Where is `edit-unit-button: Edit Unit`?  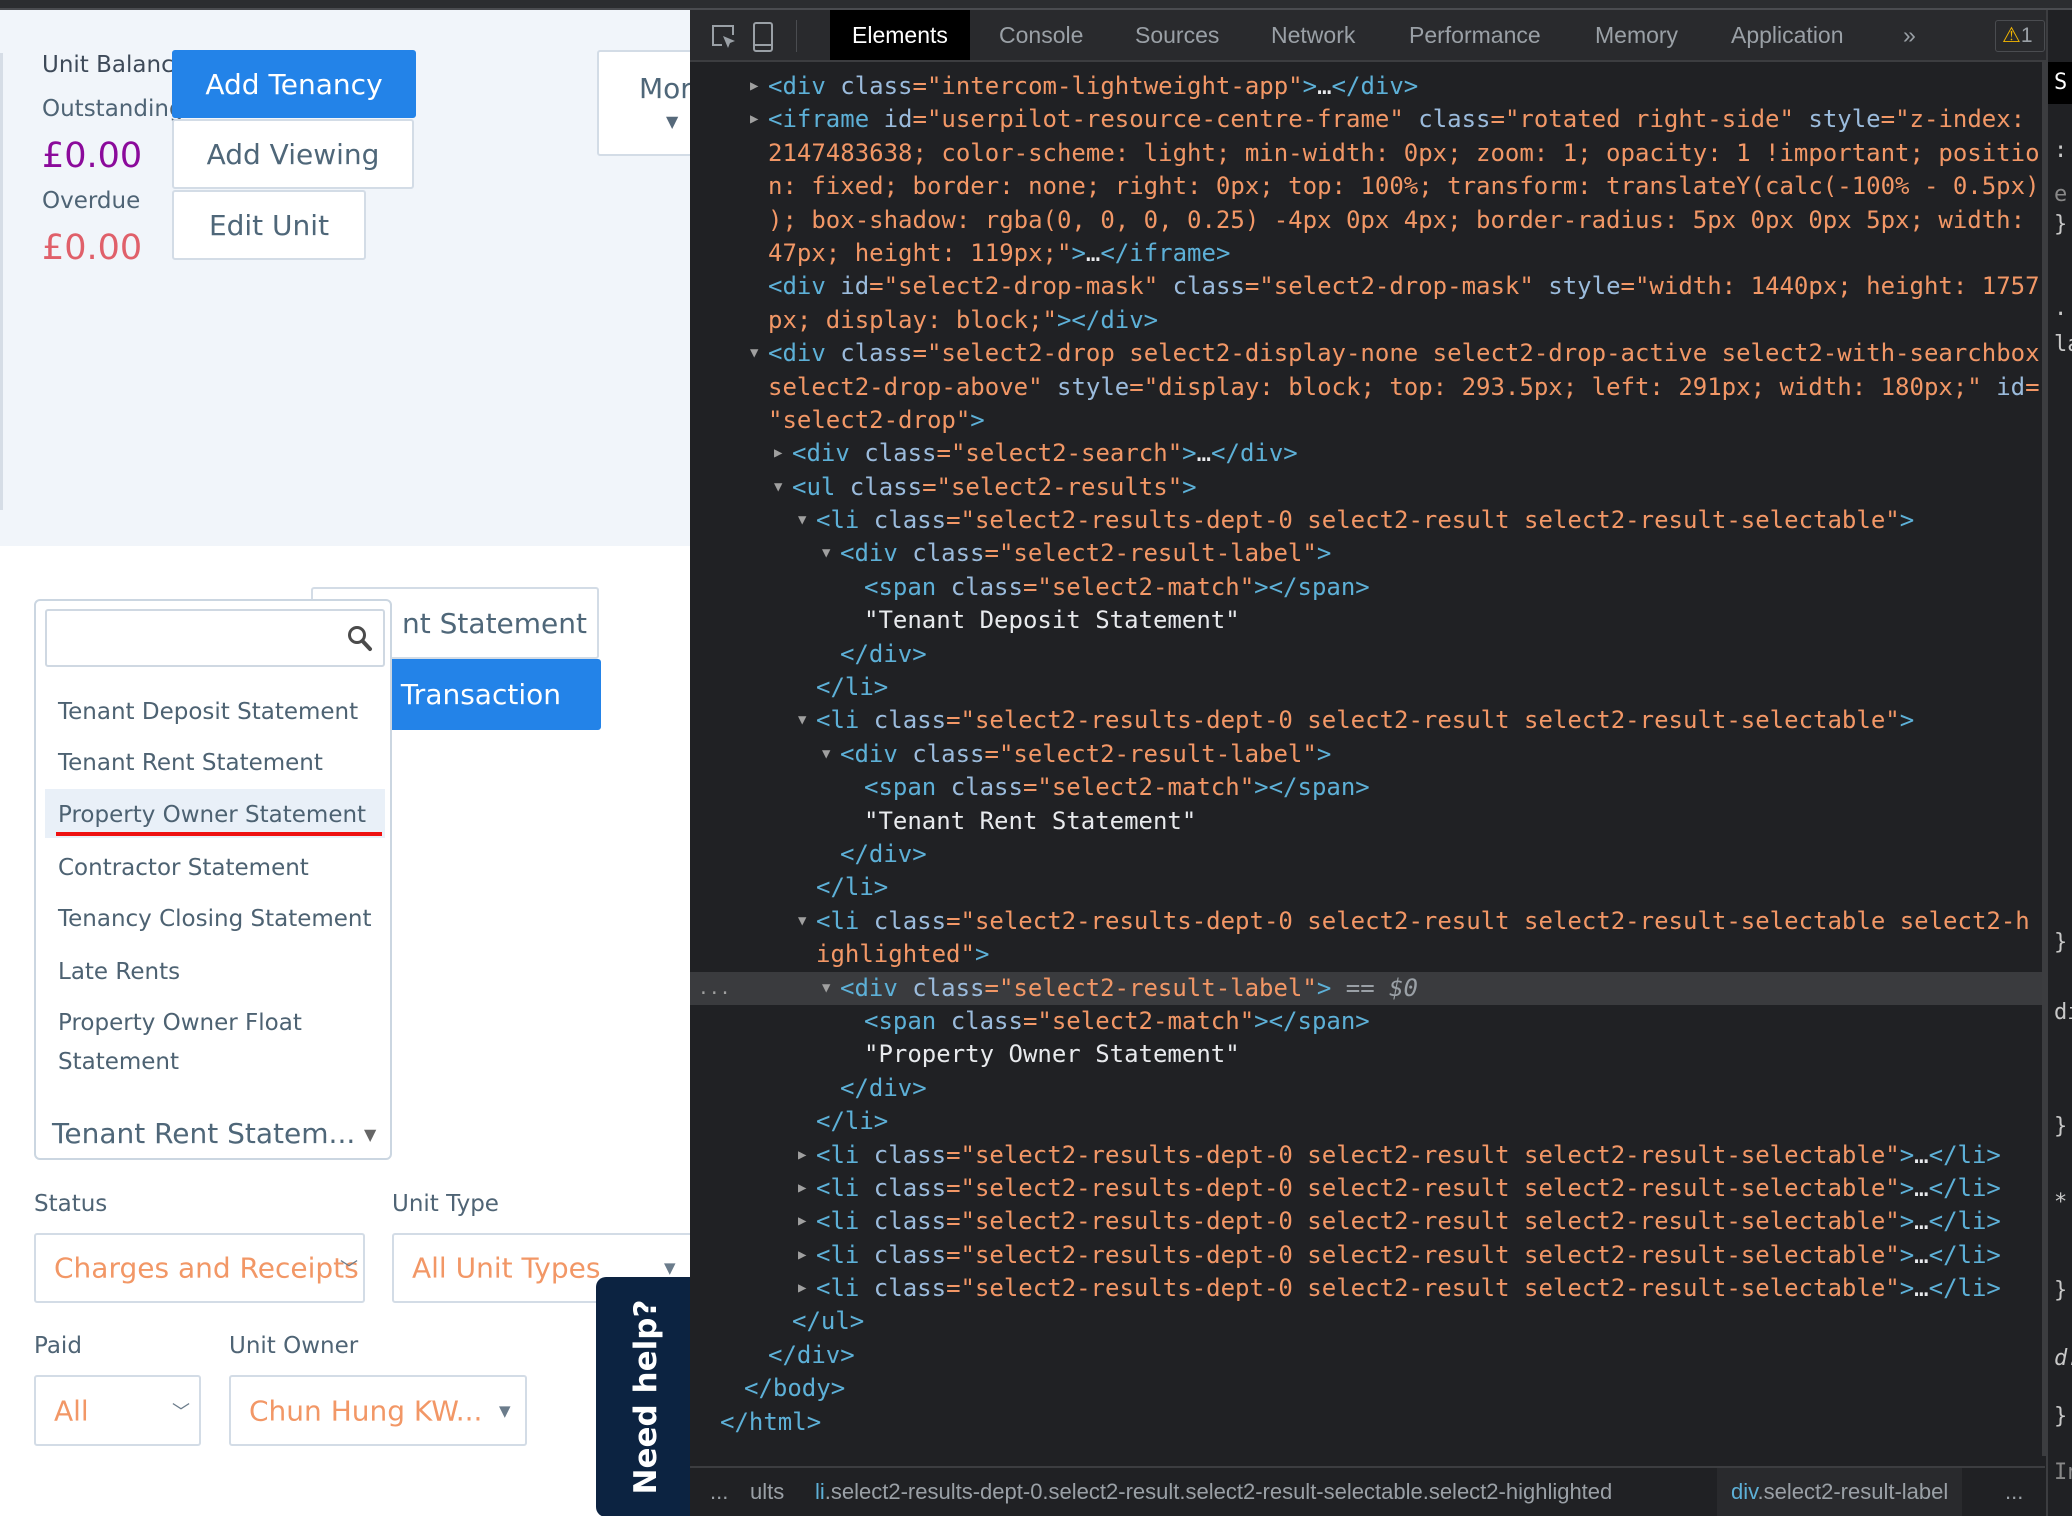 edit-unit-button: Edit Unit is located at coordinates (269, 225).